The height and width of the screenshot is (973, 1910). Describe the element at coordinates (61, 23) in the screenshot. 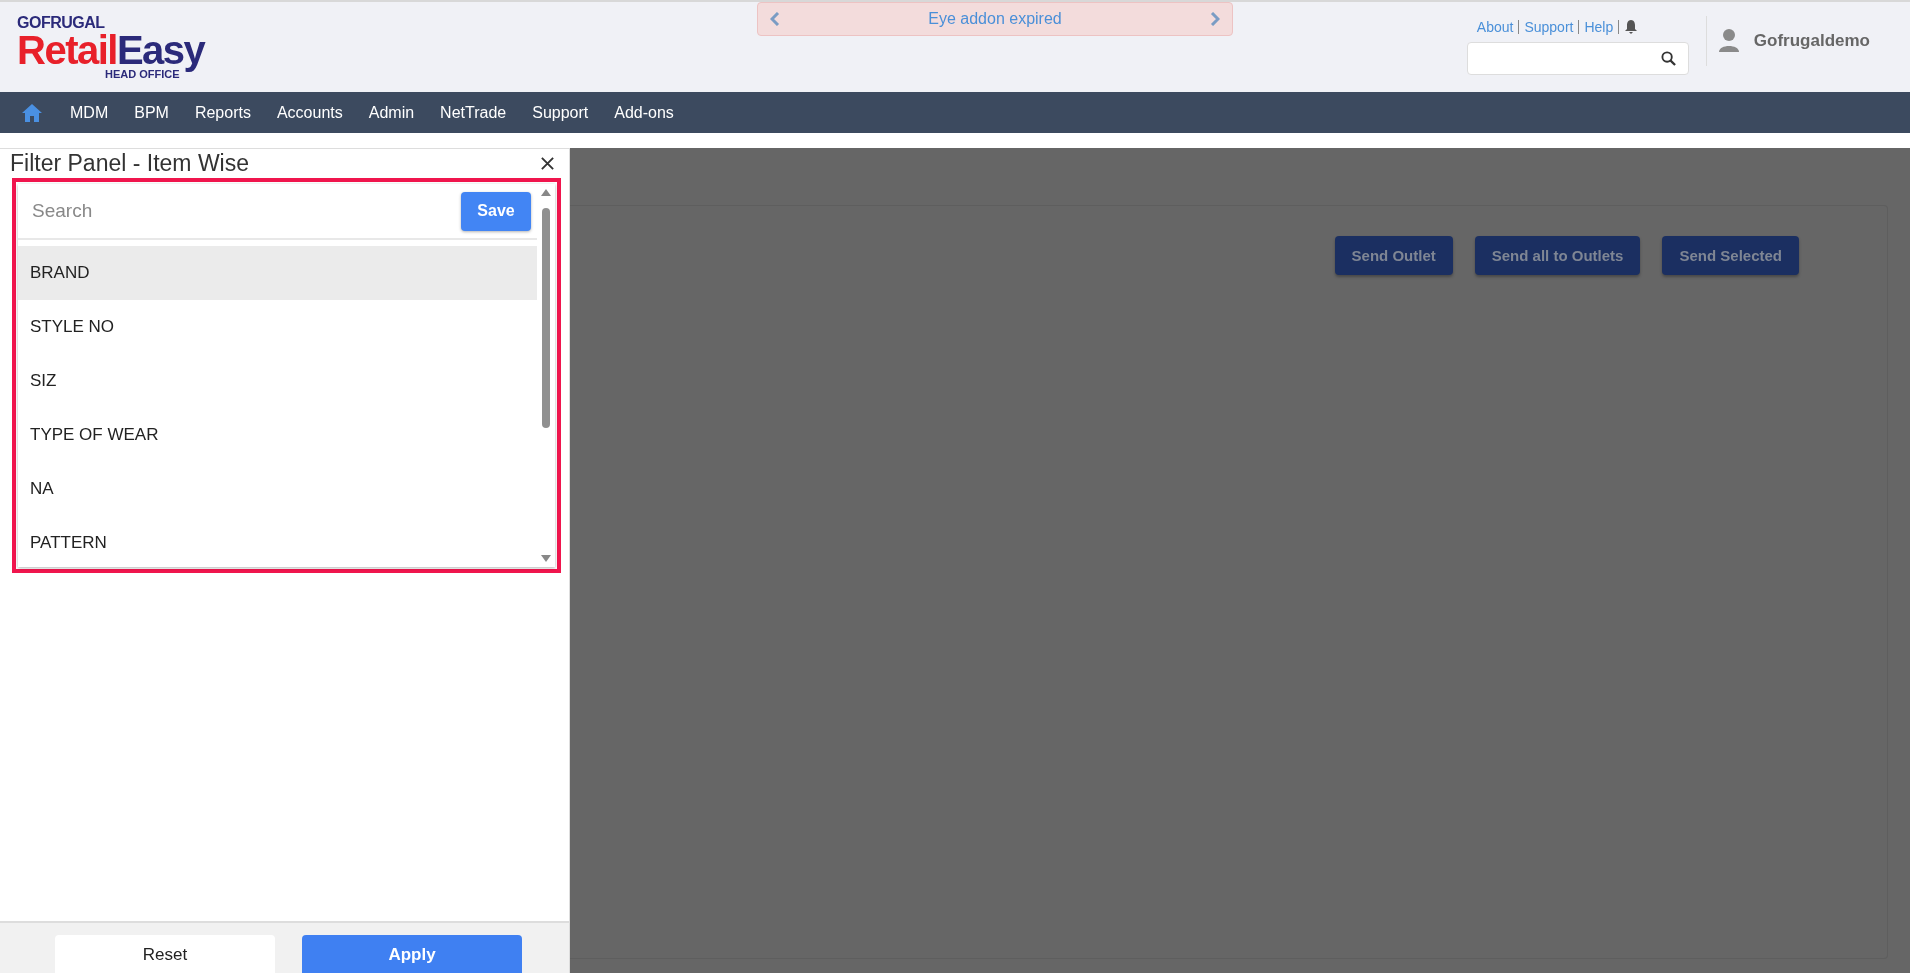

I see `company-logo-text: GOFRUGAL` at that location.